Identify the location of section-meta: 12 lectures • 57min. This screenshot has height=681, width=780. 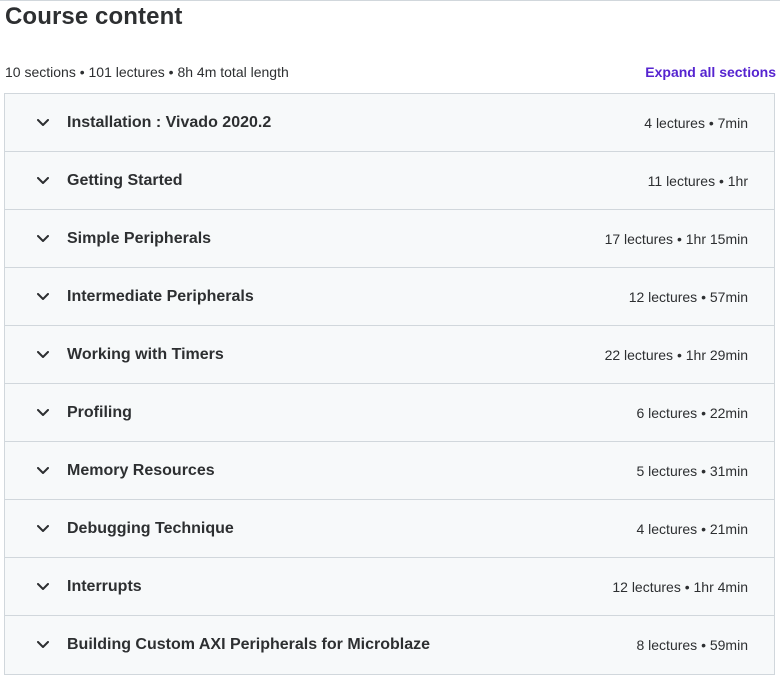
(688, 296).